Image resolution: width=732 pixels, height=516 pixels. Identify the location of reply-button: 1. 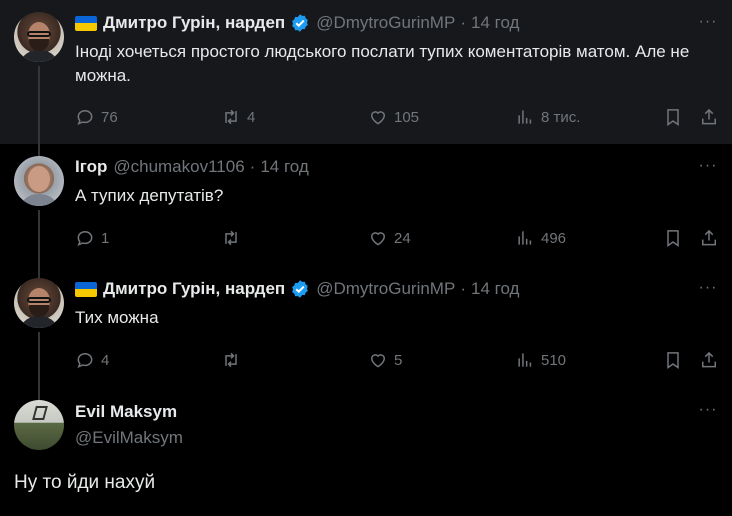
(92, 238).